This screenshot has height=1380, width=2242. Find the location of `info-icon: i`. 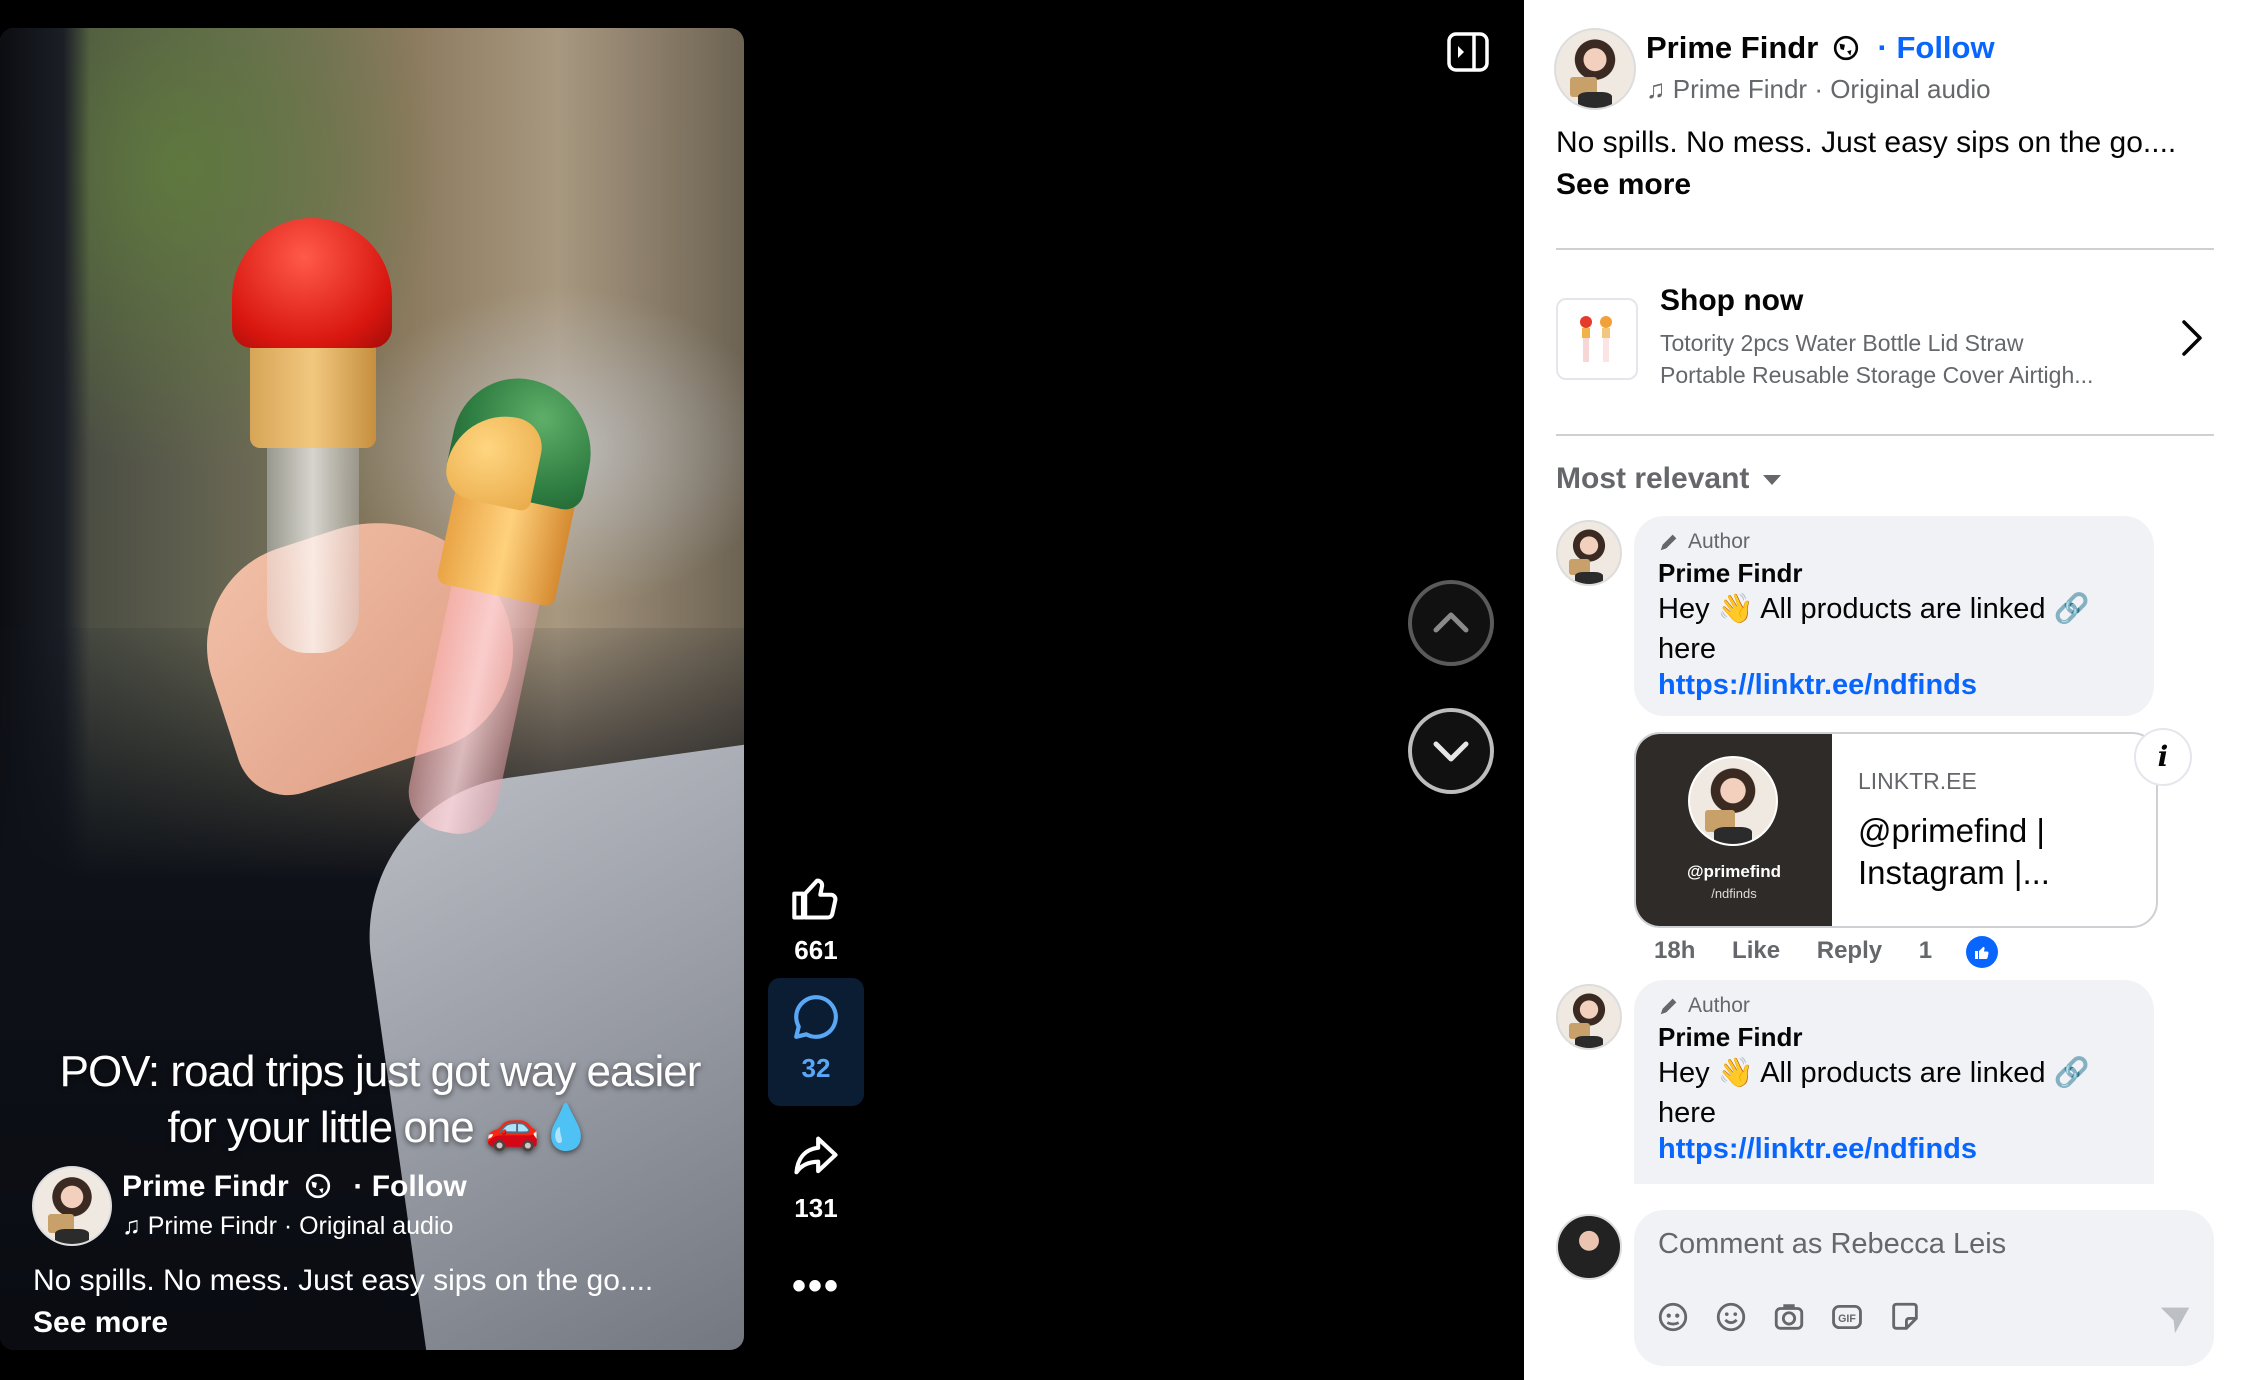

info-icon: i is located at coordinates (2163, 757).